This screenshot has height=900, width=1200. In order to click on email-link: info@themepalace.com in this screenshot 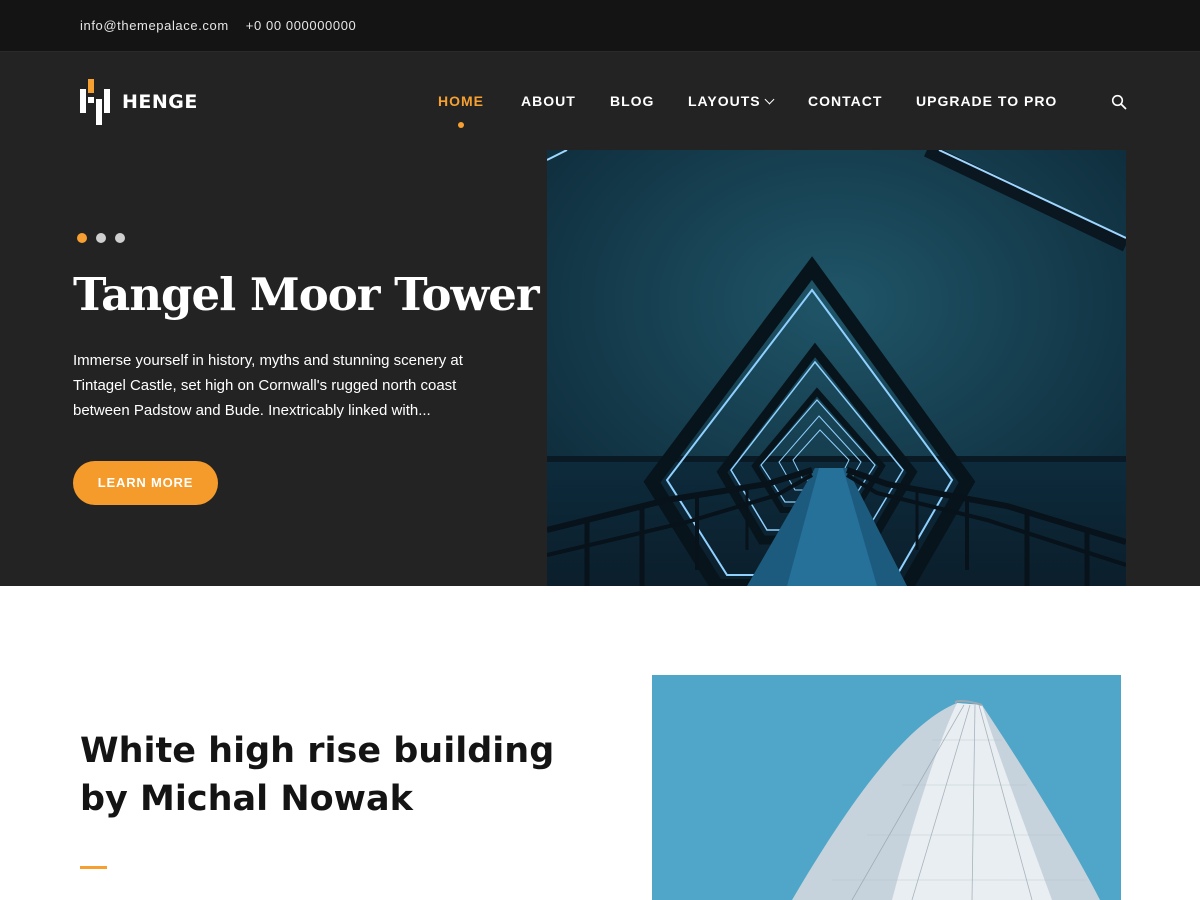, I will do `click(154, 25)`.